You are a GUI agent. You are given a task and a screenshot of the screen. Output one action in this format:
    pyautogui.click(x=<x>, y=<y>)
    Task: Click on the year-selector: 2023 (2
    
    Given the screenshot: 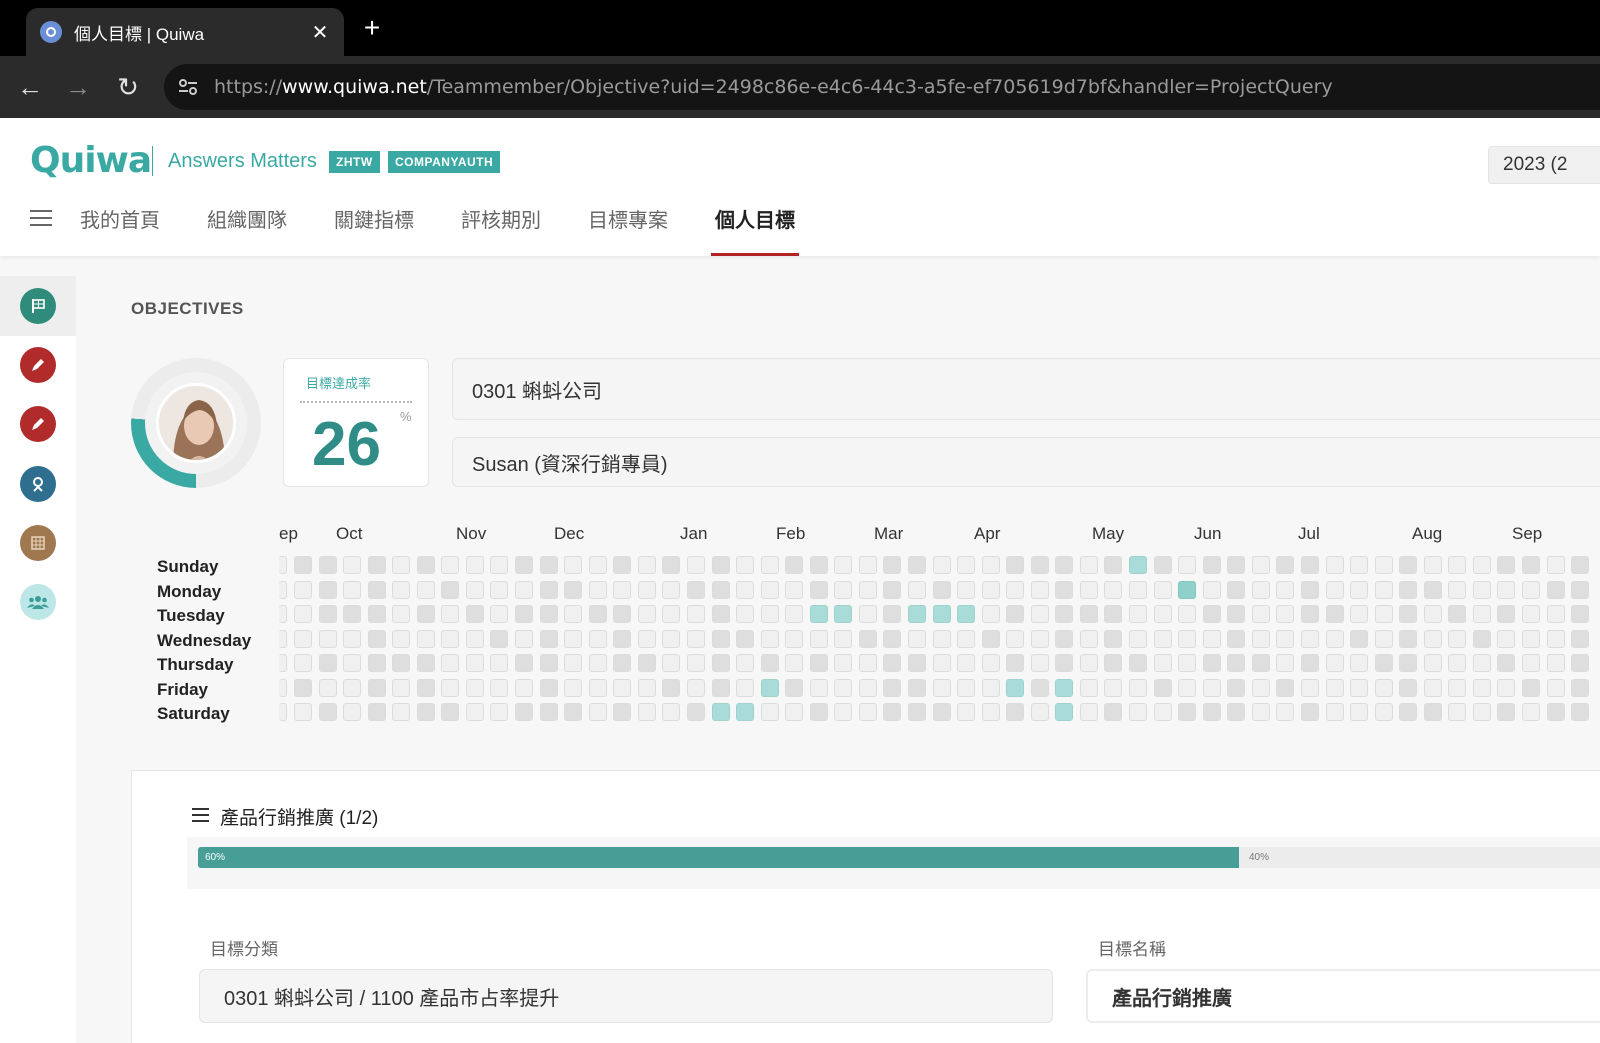 What is the action you would take?
    pyautogui.click(x=1544, y=165)
    